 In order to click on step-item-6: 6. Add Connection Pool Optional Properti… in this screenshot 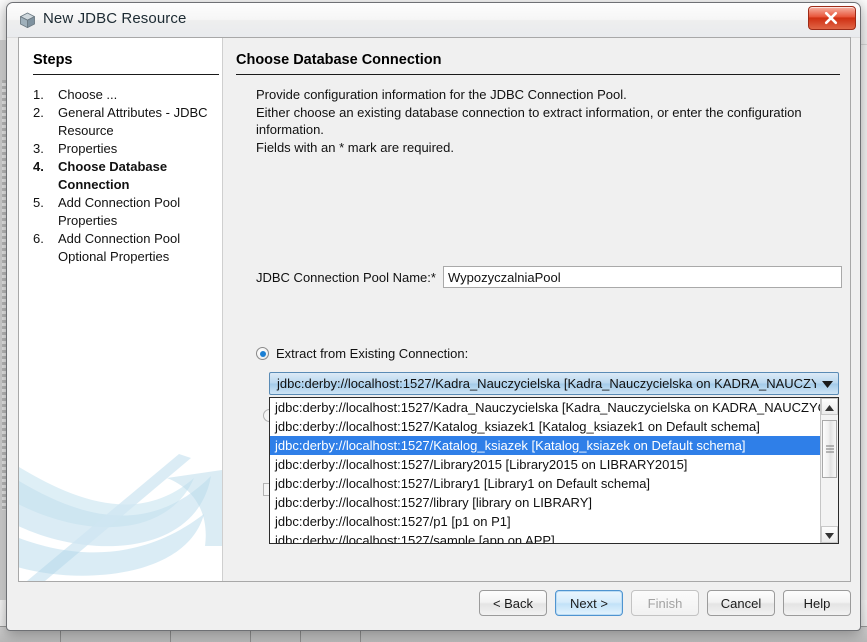, I will do `click(128, 248)`.